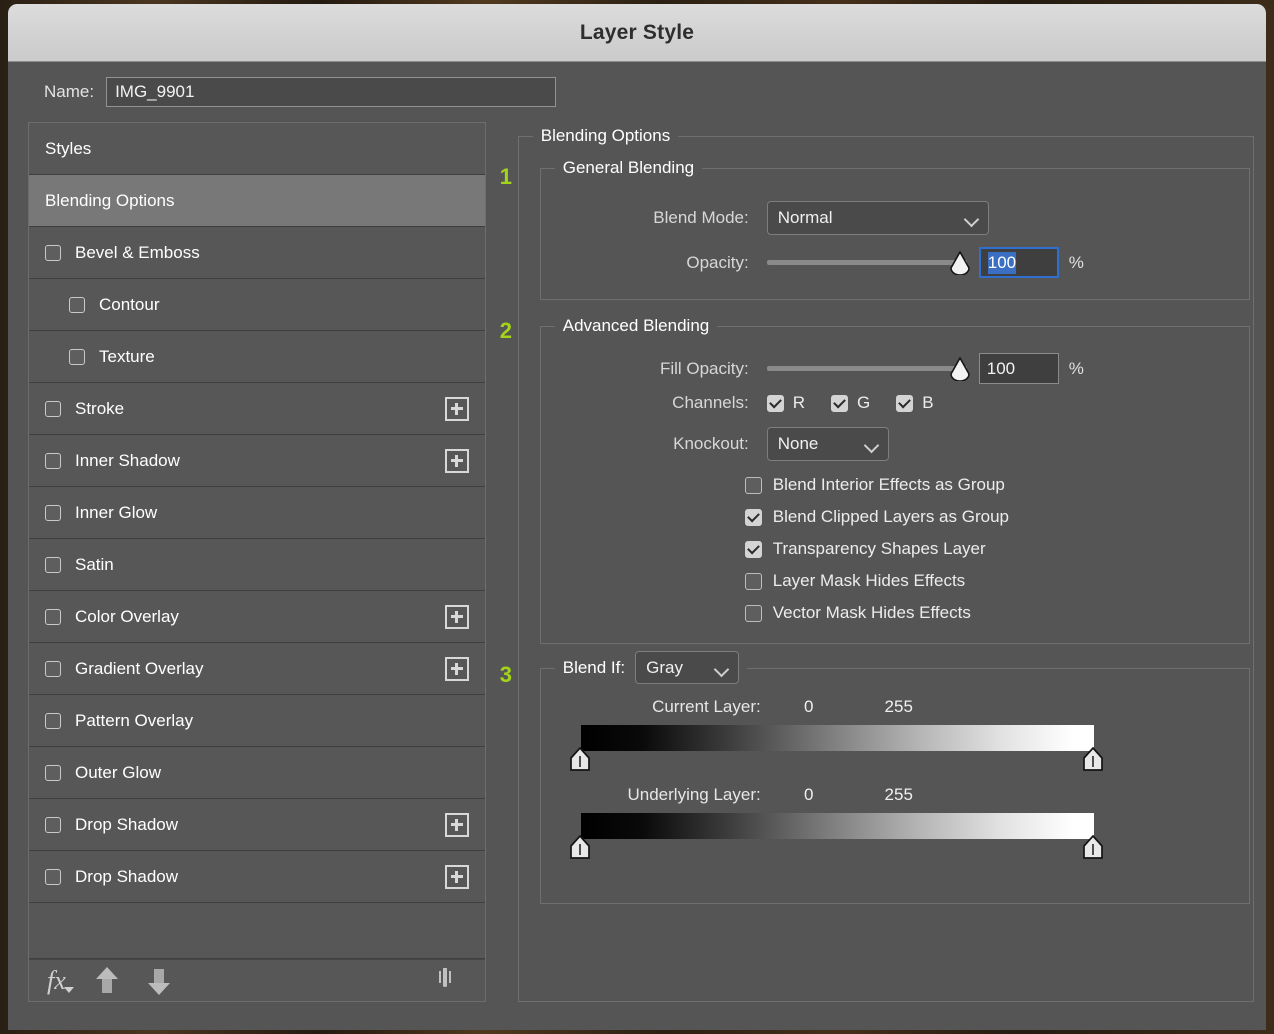 The width and height of the screenshot is (1274, 1034). I want to click on opacity-slider-handle, so click(960, 263).